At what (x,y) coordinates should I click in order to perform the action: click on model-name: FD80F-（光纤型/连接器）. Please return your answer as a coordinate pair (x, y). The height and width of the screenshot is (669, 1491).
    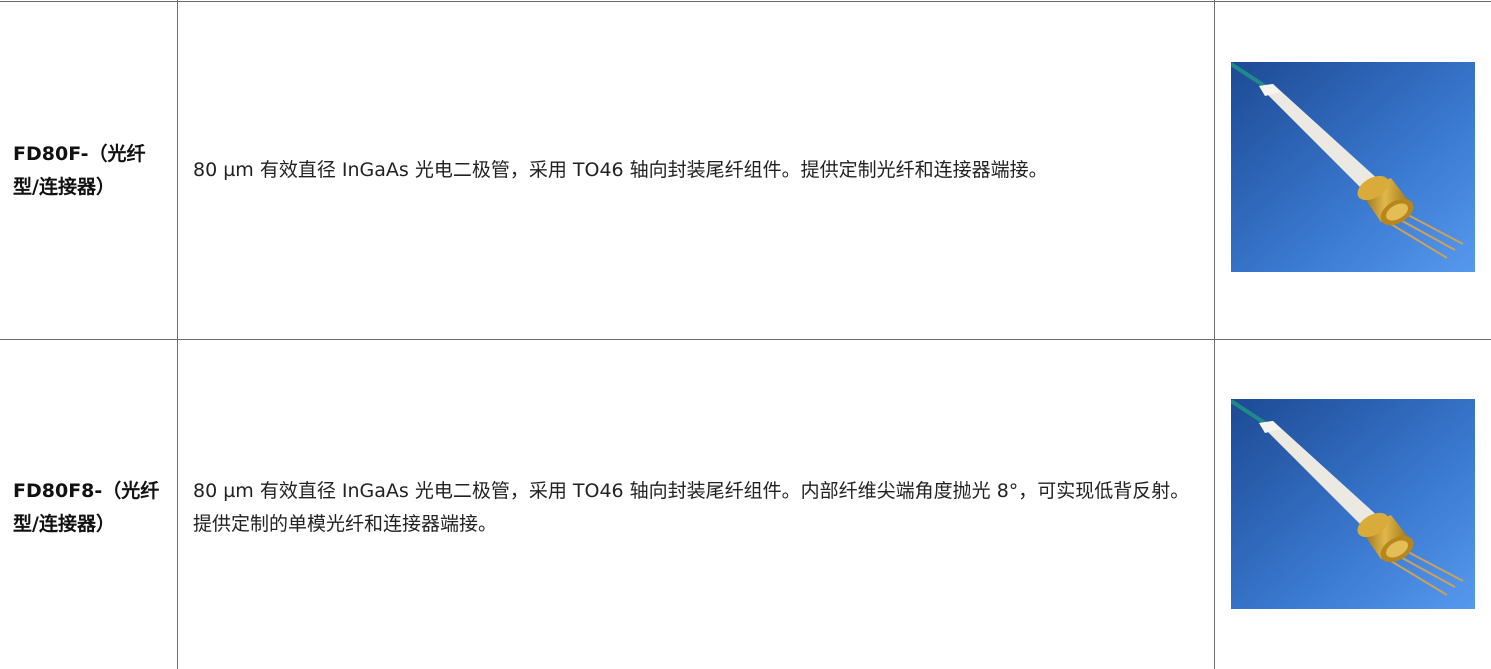
    Looking at the image, I should click on (79, 170).